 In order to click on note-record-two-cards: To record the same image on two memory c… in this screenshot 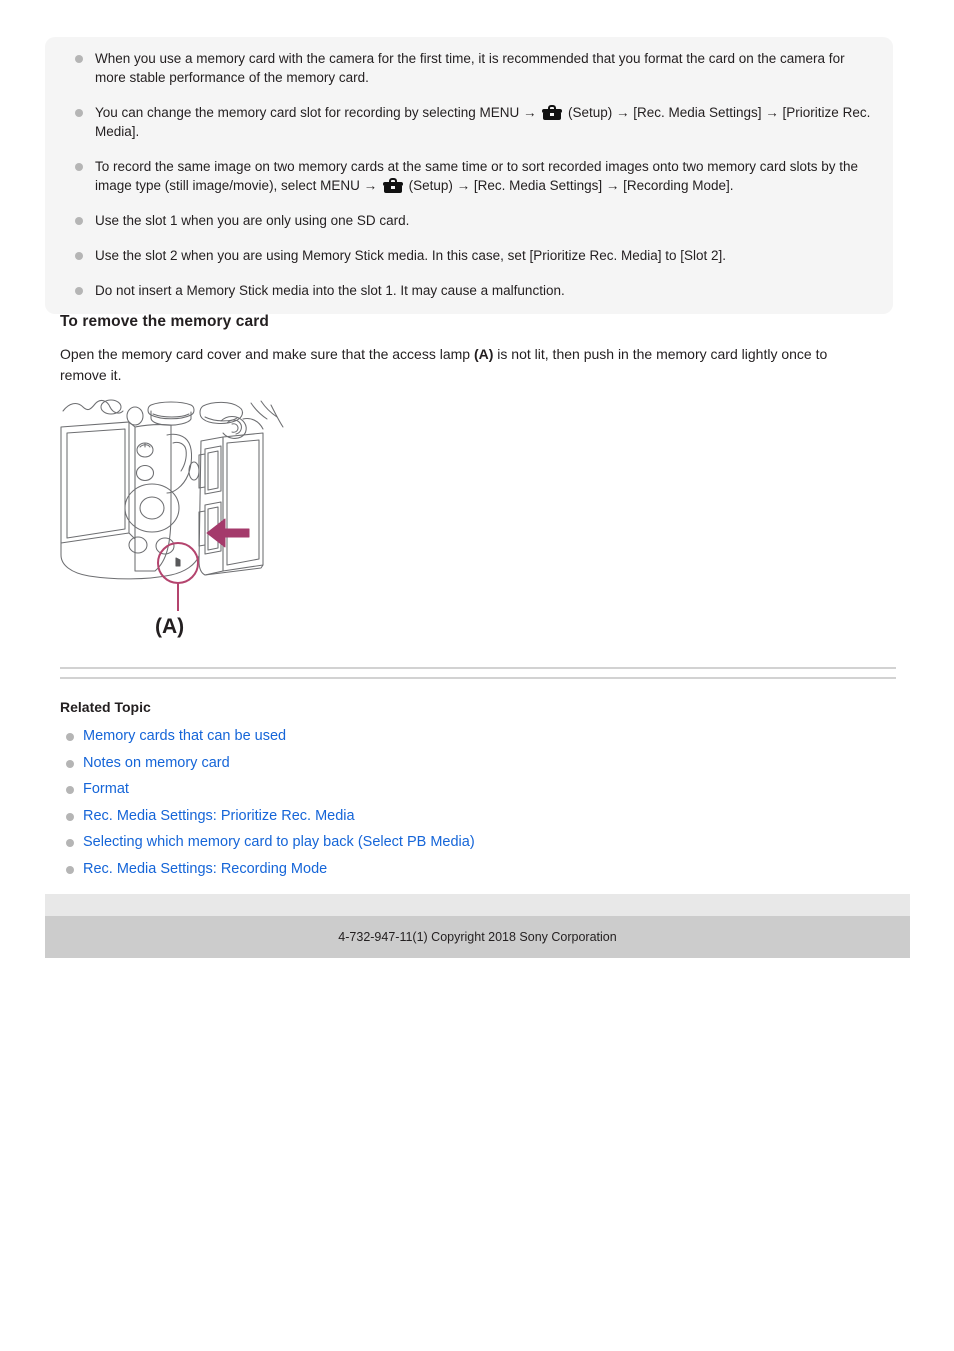, I will do `click(469, 176)`.